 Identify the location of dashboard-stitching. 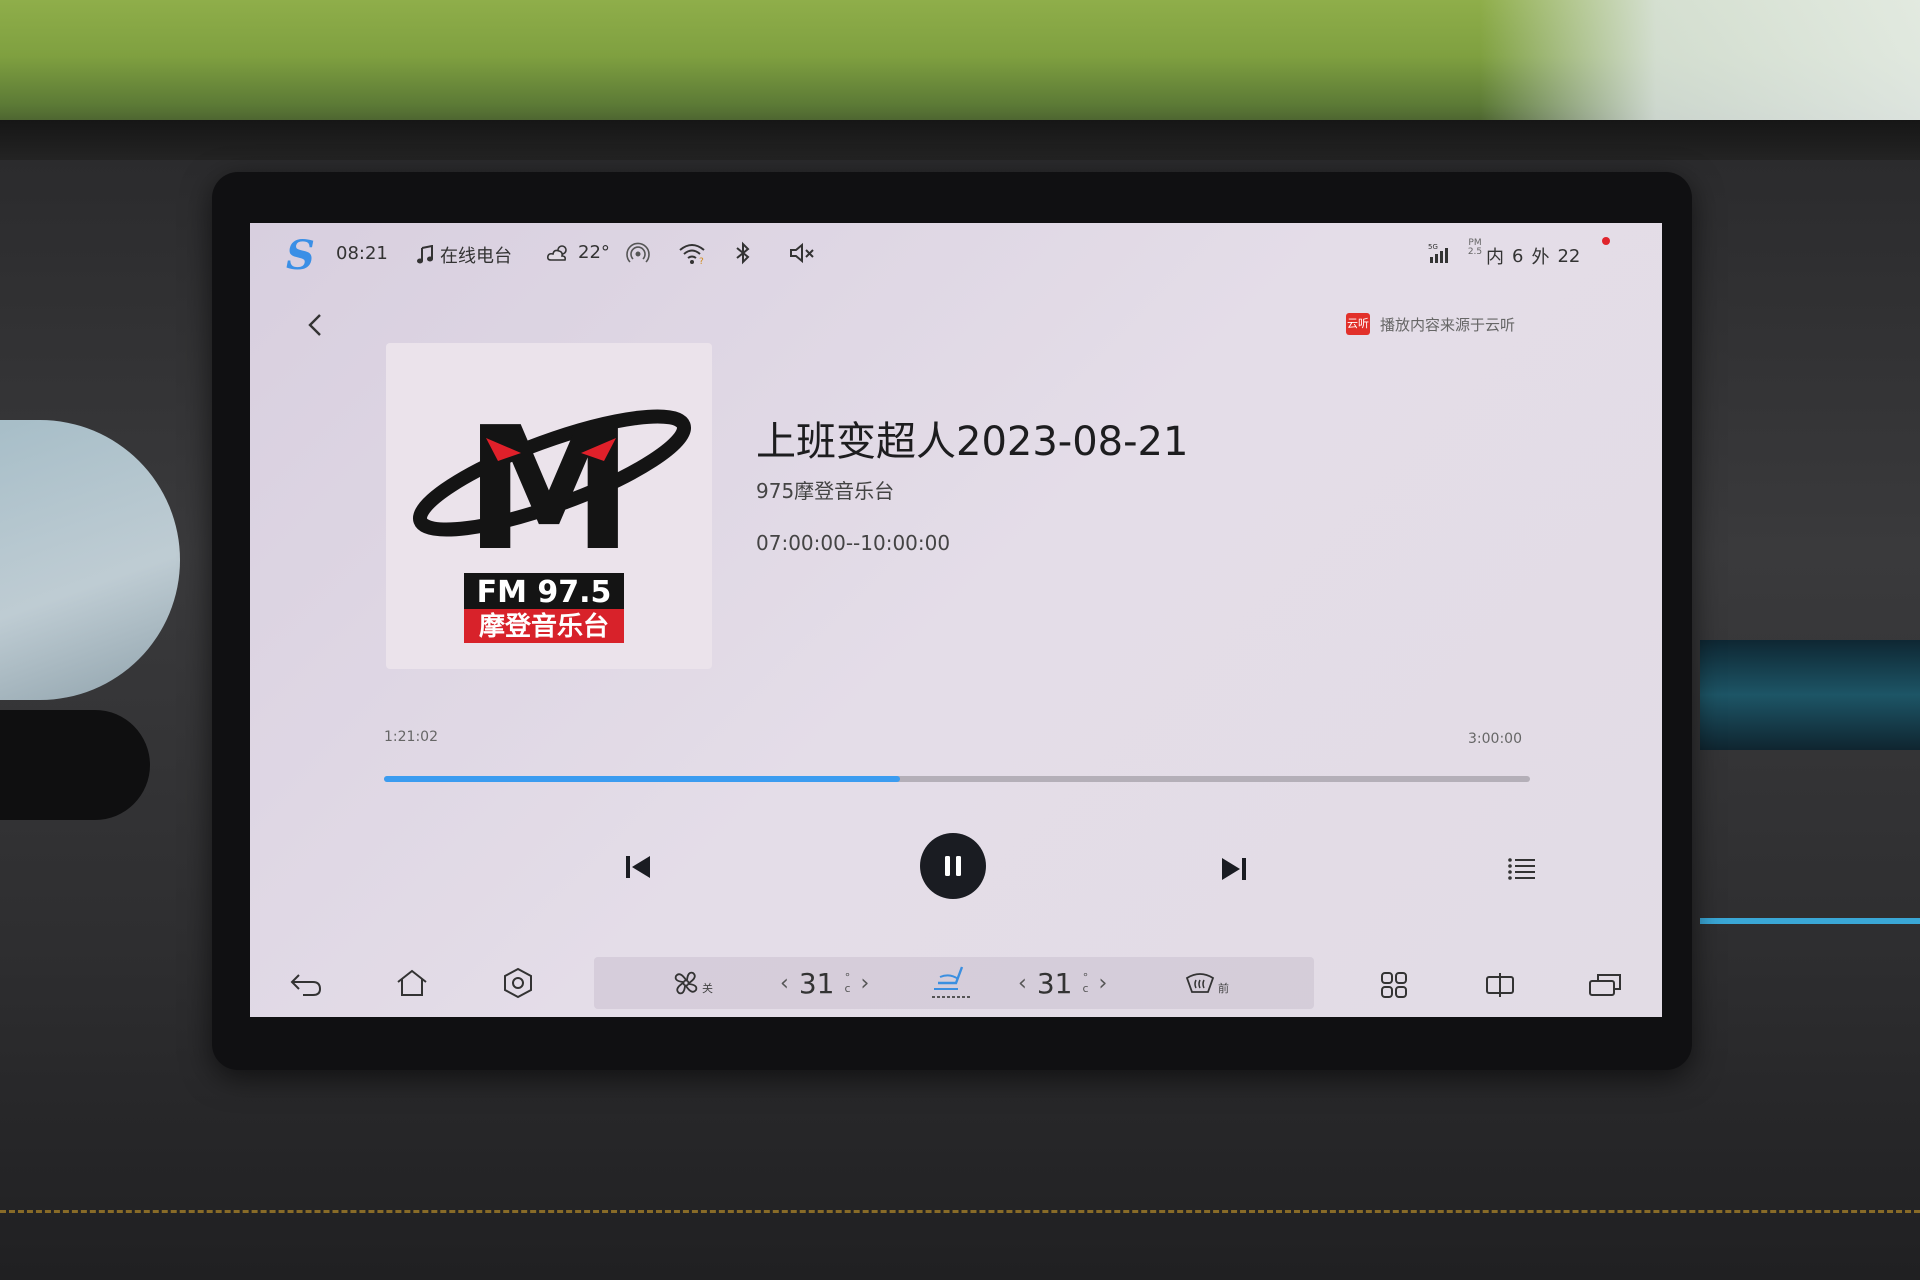
(960, 1212).